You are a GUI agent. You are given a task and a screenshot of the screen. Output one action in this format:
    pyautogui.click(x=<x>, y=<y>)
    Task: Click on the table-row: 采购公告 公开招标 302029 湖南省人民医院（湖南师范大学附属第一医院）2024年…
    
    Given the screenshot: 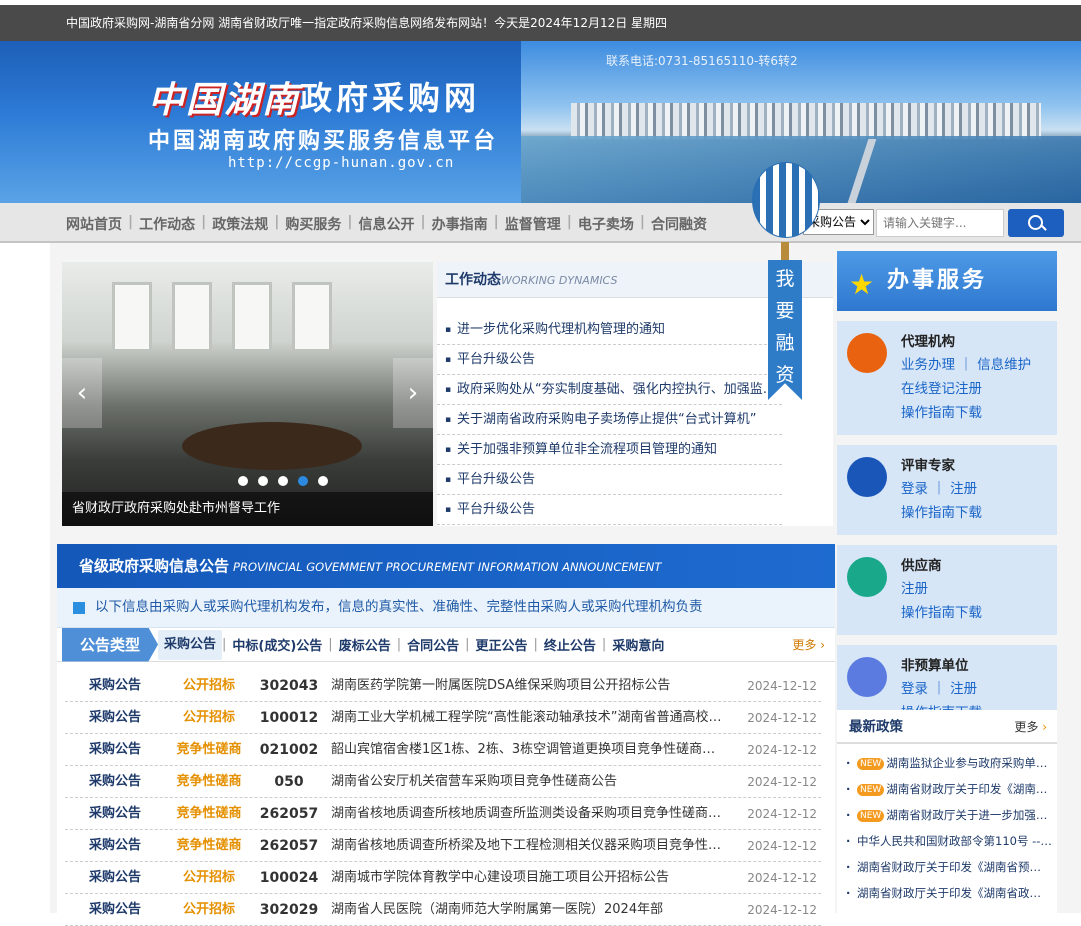 What is the action you would take?
    pyautogui.click(x=443, y=910)
    